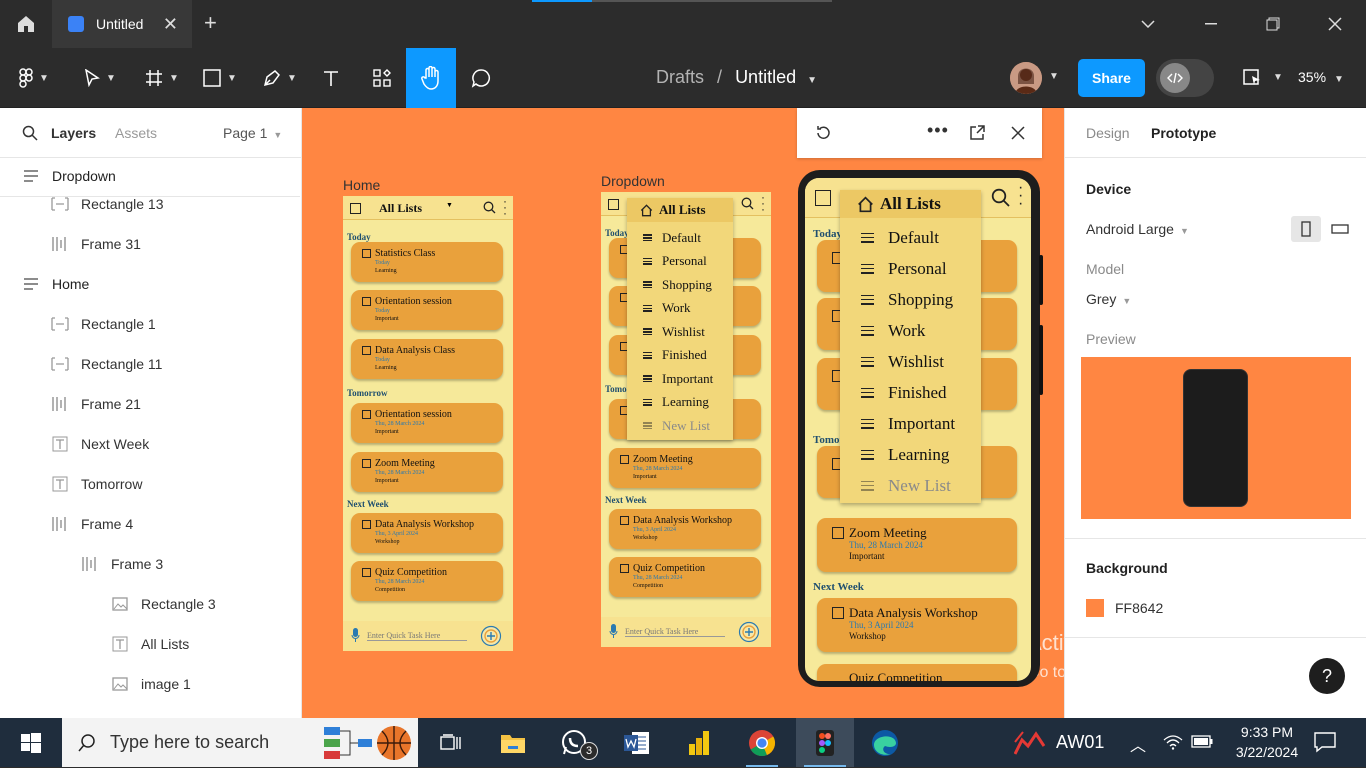  I want to click on chevron-down-icon: ▼, so click(1054, 76).